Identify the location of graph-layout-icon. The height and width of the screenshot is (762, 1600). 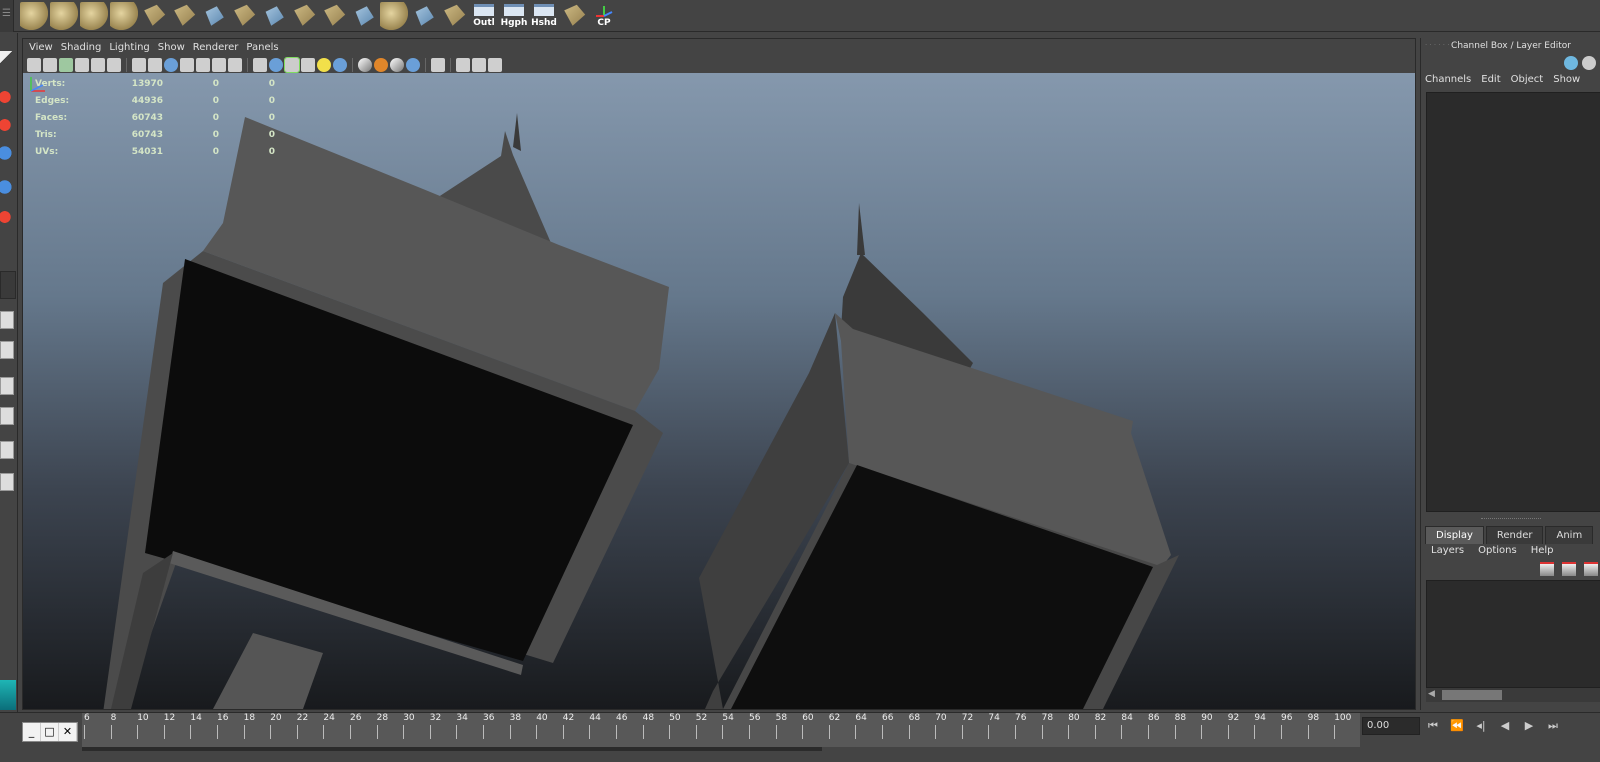
(7, 416).